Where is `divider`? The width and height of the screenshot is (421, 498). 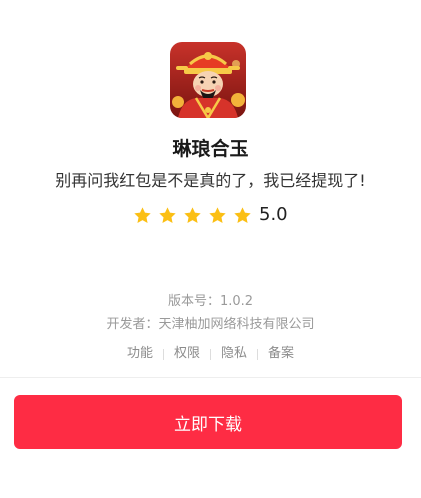
divider is located at coordinates (210, 377).